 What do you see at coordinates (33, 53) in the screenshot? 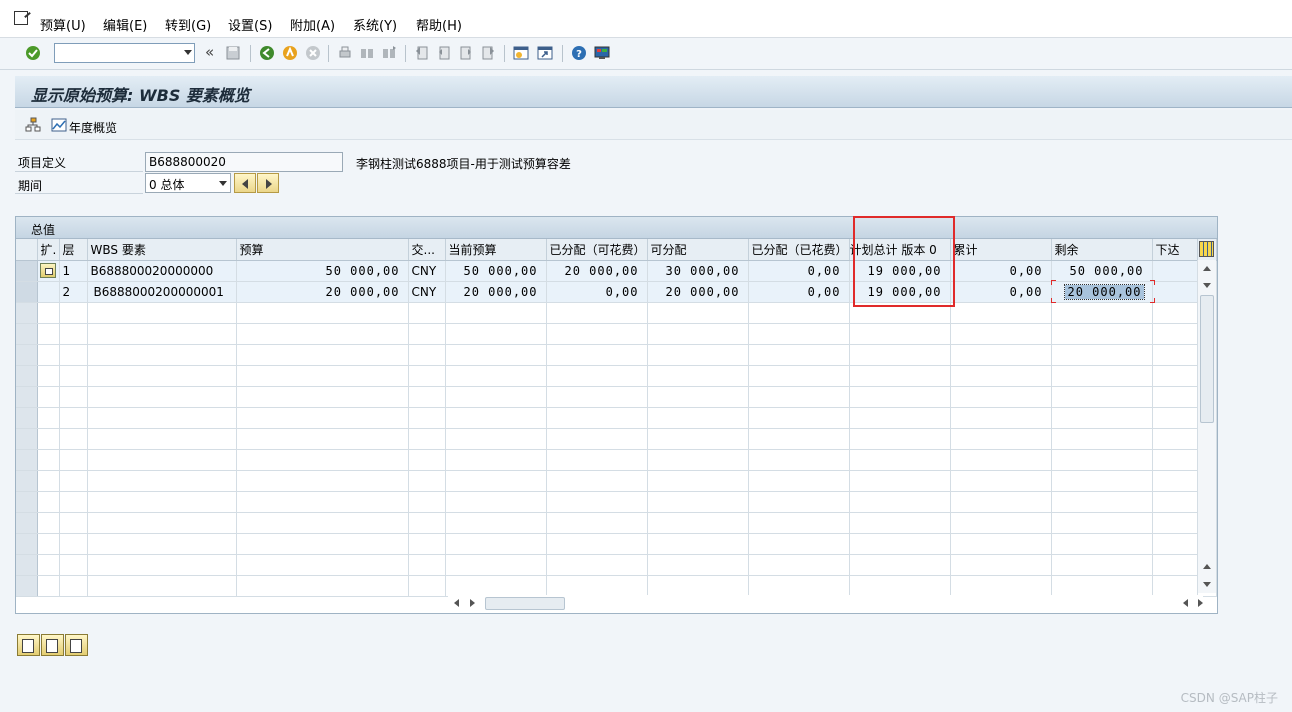
I see `enter-check-icon` at bounding box center [33, 53].